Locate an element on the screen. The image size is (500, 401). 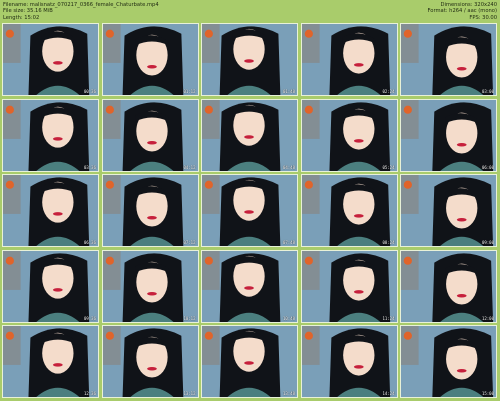
thumbnail-timestamp: 00:36 is located at coordinates (89, 91).